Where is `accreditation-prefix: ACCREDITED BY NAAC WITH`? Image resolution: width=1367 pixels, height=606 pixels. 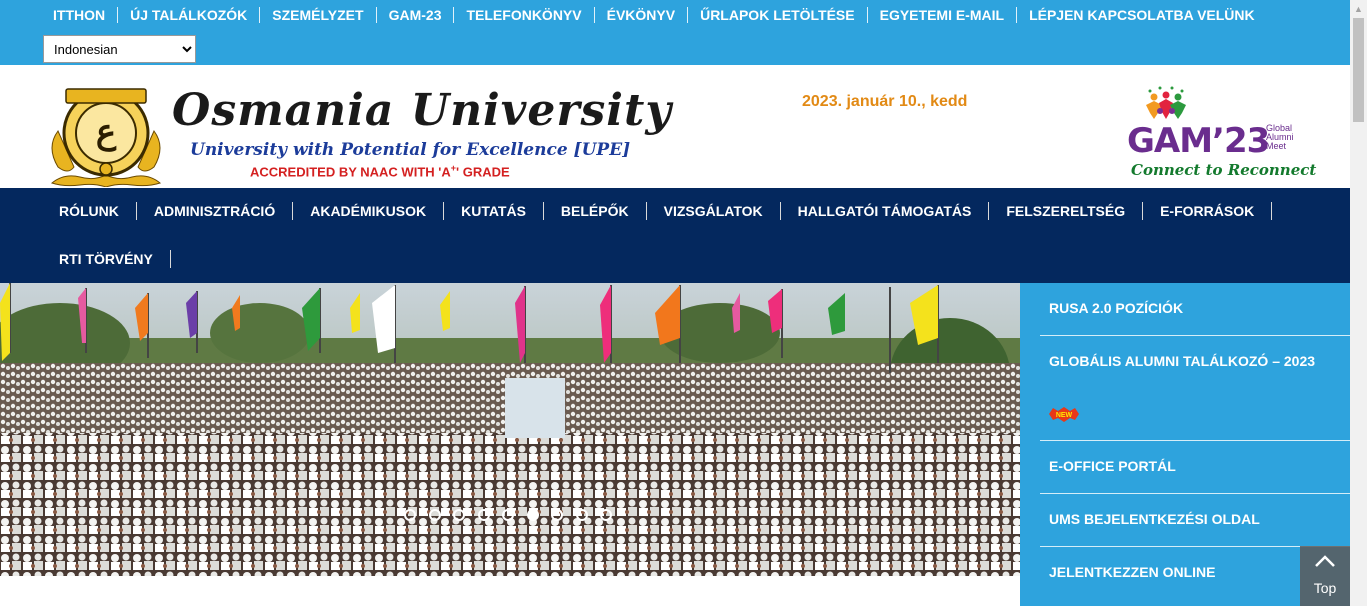 accreditation-prefix: ACCREDITED BY NAAC WITH is located at coordinates (344, 172).